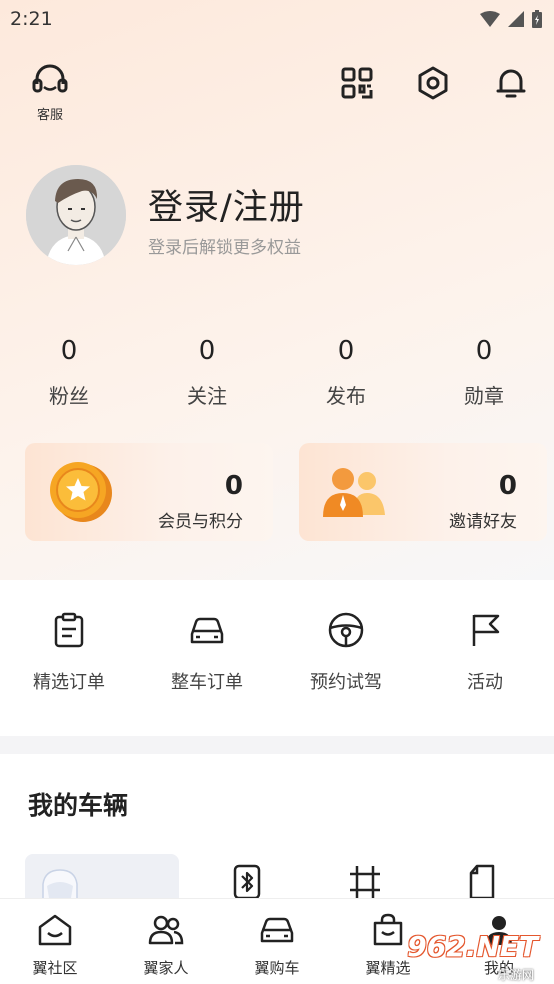 The image size is (554, 984). I want to click on tab-label: 翼社区, so click(55, 968).